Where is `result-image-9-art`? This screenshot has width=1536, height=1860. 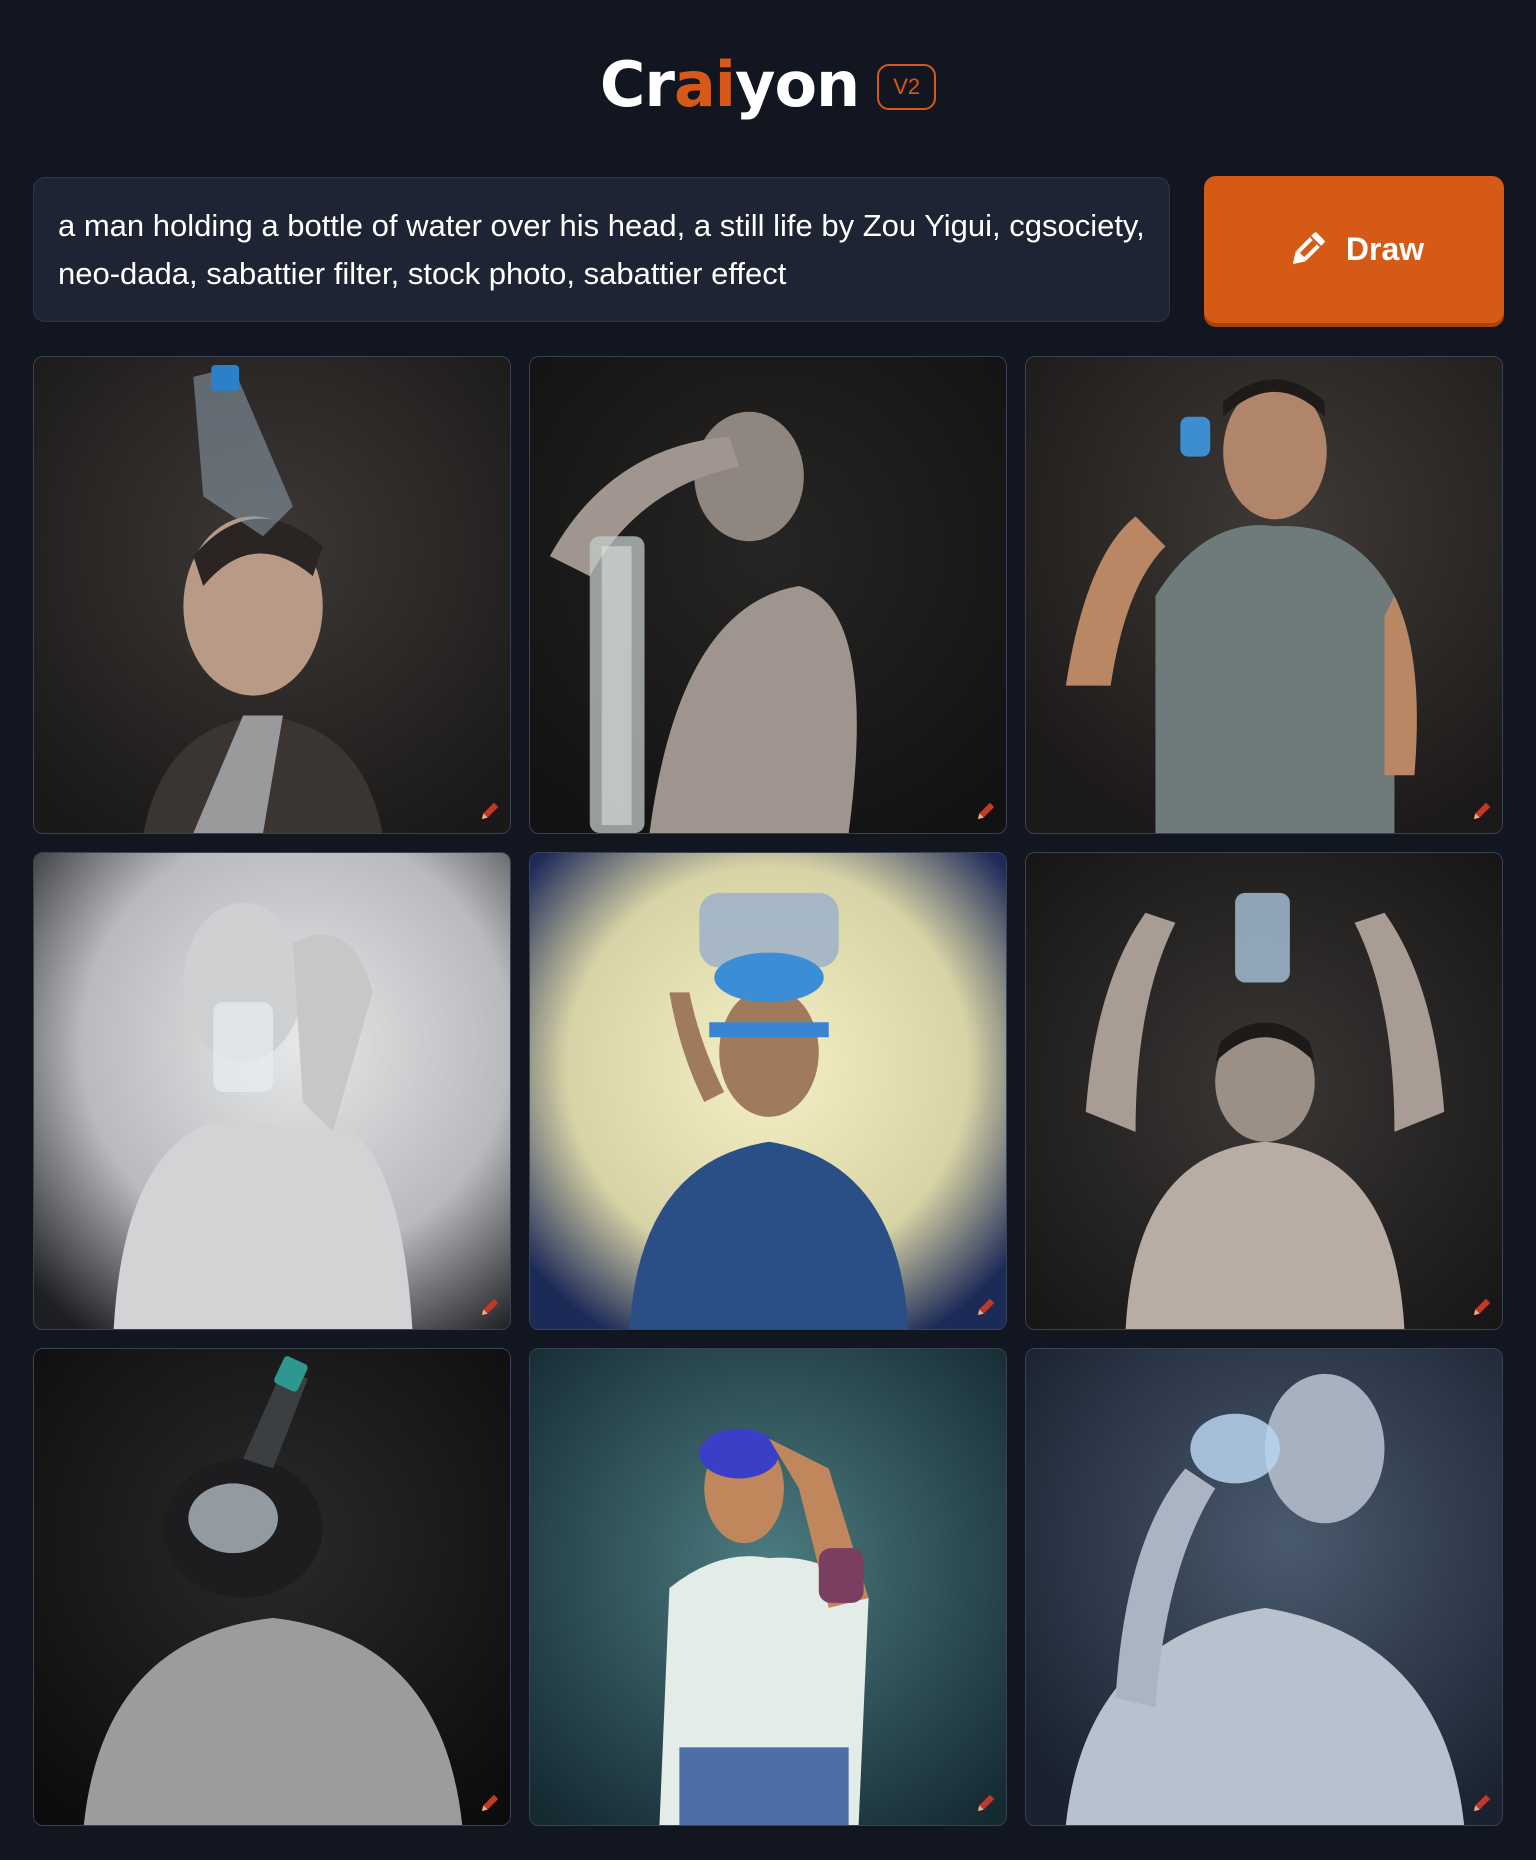
result-image-9-art is located at coordinates (1264, 1587).